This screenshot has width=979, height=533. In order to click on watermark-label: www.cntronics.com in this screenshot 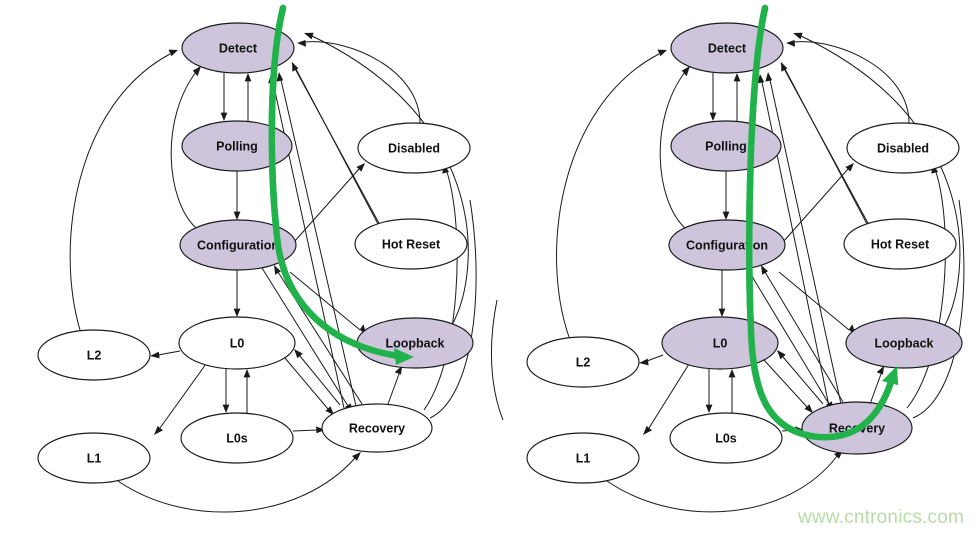, I will do `click(880, 517)`.